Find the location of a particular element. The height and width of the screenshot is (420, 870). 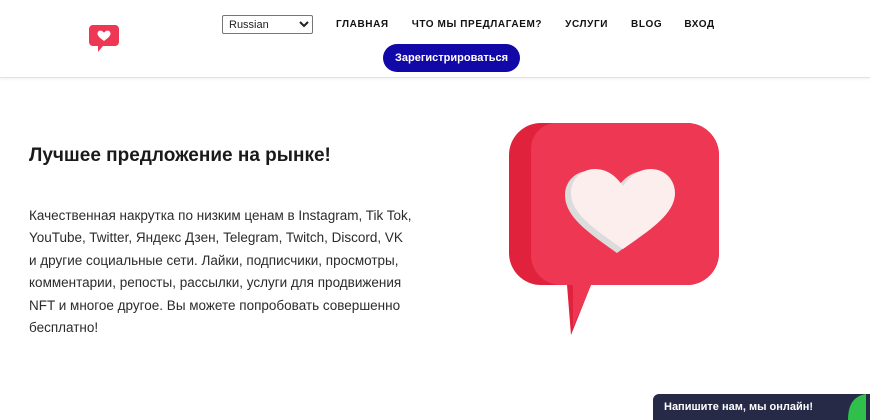

logo-heart-chat-icon is located at coordinates (104, 39).